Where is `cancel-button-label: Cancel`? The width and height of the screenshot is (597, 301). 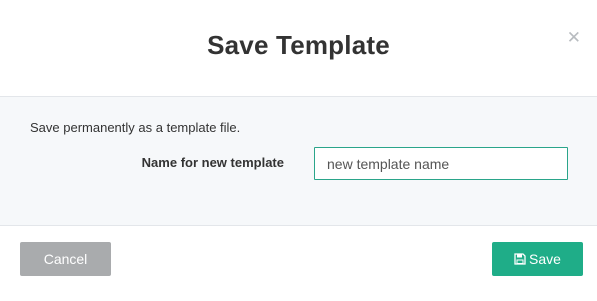 cancel-button-label: Cancel is located at coordinates (65, 259).